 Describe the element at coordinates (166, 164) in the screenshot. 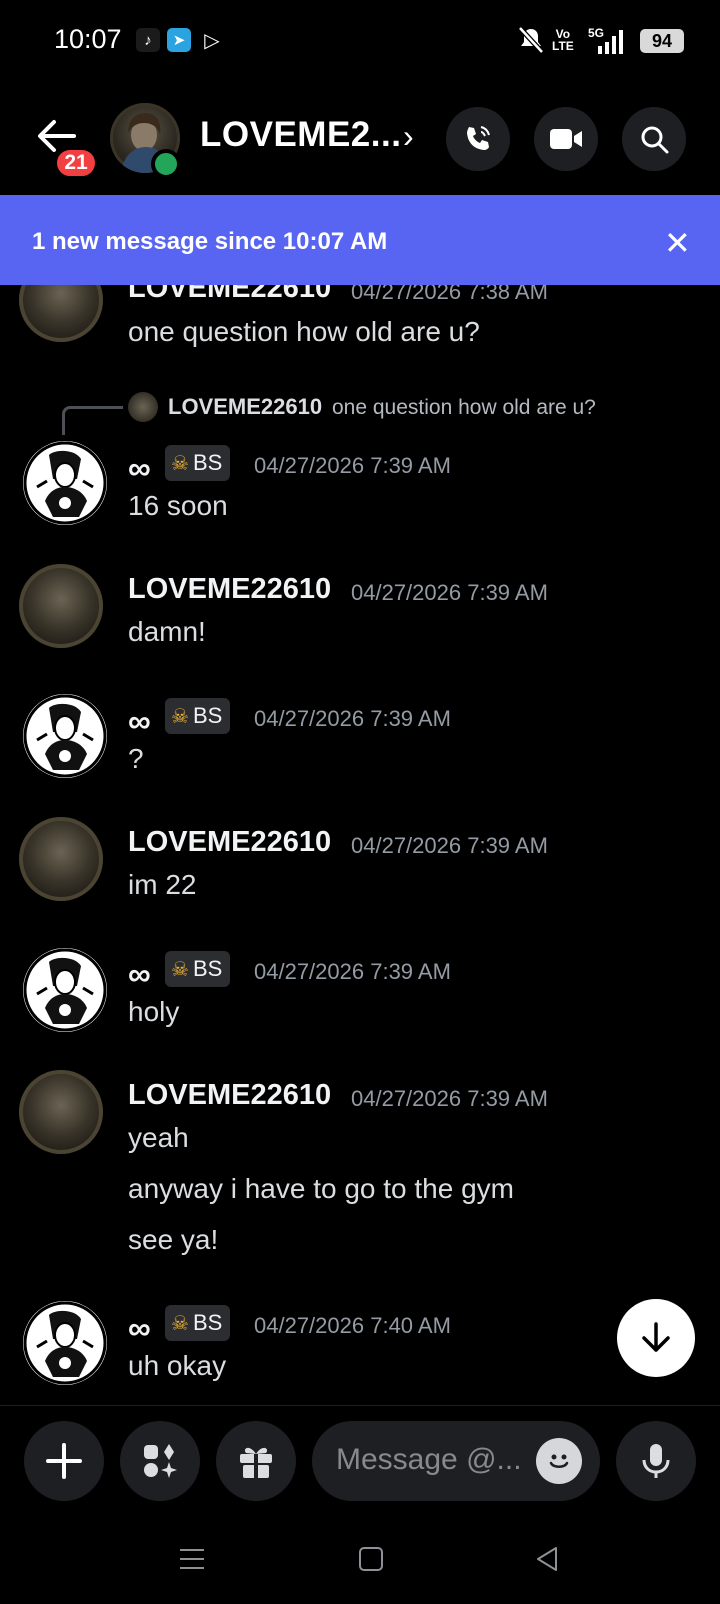

I see `online-status-dot` at that location.